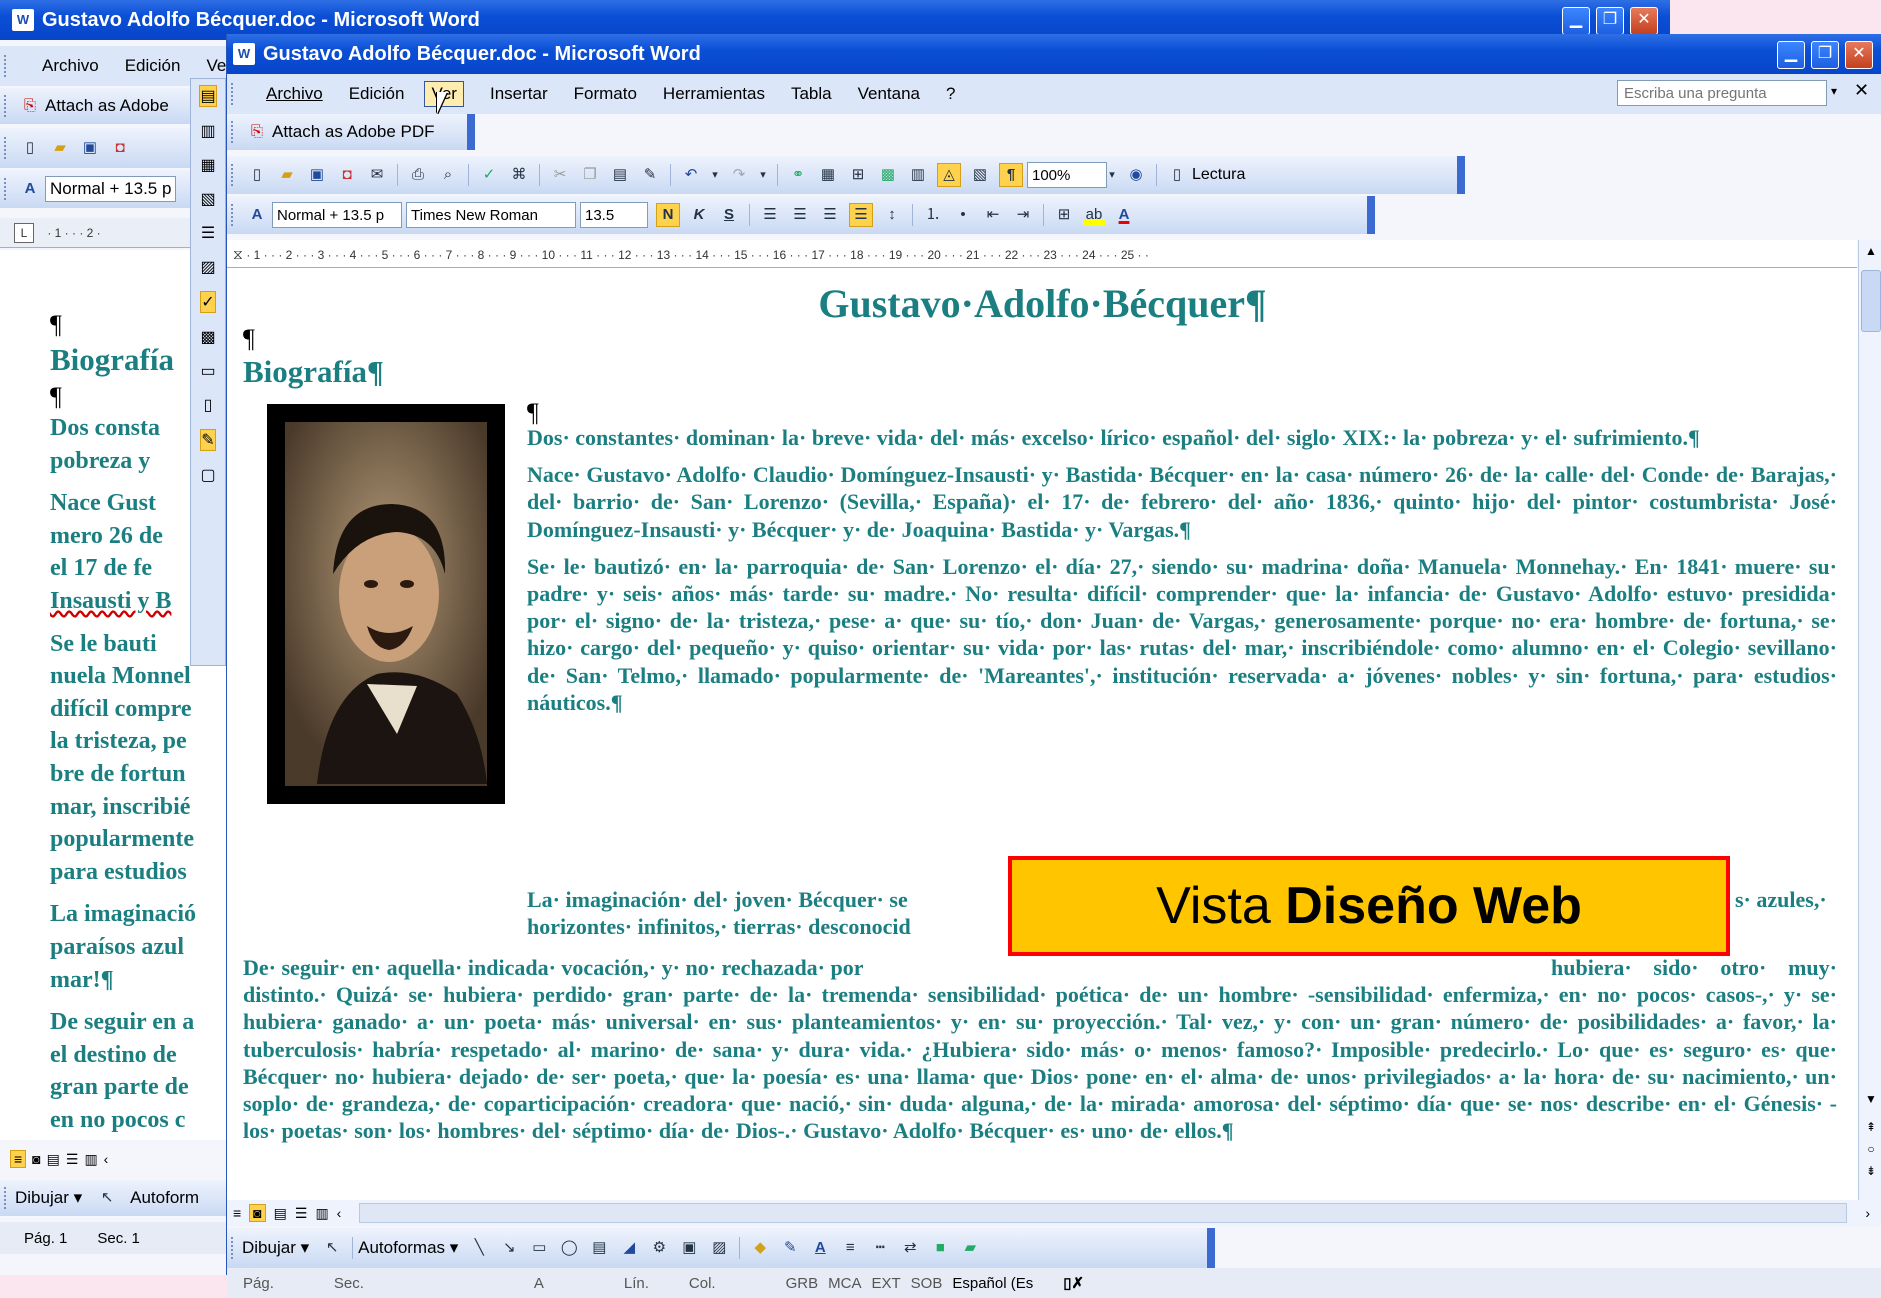 The image size is (1881, 1298). Describe the element at coordinates (763, 175) in the screenshot. I see `redo-dropdown-icon: ▾` at that location.